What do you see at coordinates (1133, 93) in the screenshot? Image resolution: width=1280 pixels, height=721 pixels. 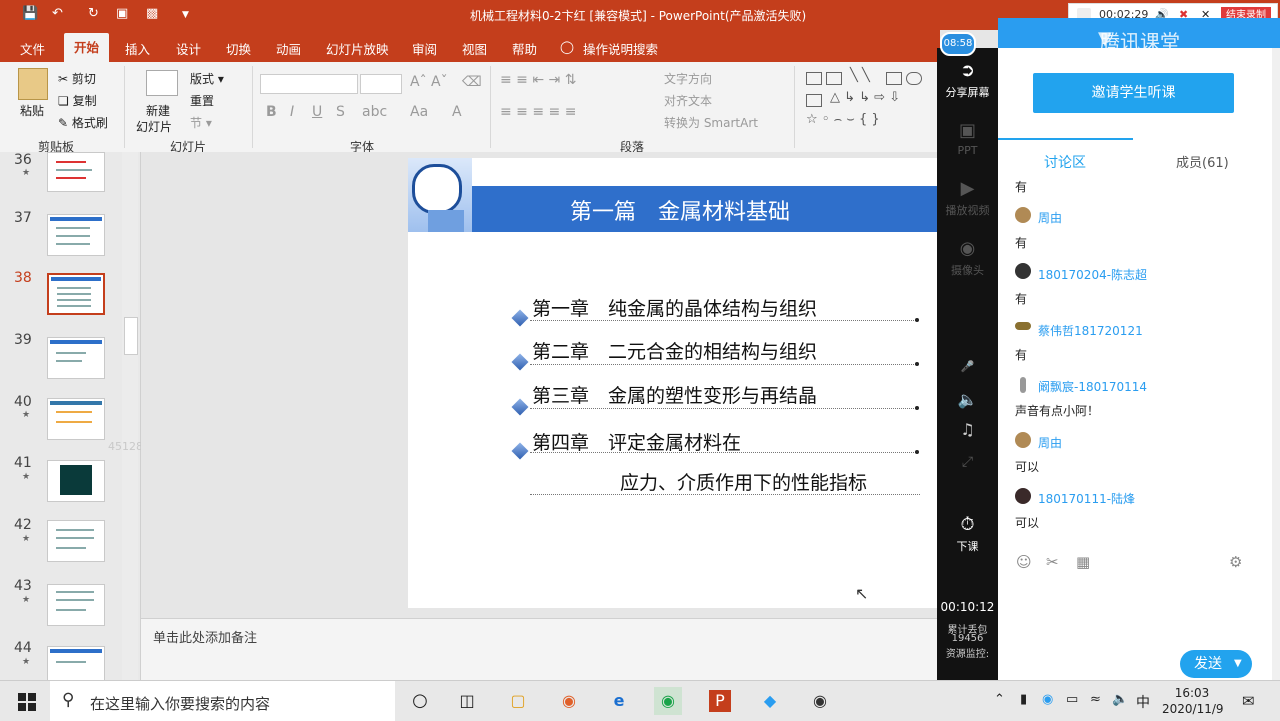 I see `invite-students-button: 邀请学生听课` at bounding box center [1133, 93].